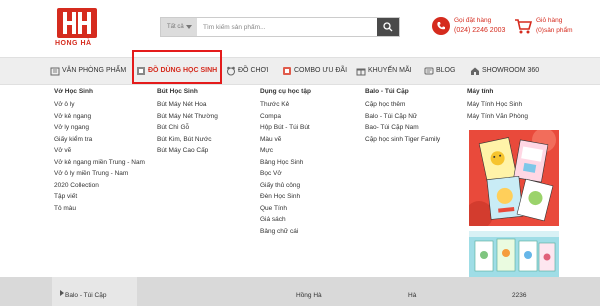  Describe the element at coordinates (285, 174) in the screenshot. I see `menu-item: Bọc Vở` at that location.